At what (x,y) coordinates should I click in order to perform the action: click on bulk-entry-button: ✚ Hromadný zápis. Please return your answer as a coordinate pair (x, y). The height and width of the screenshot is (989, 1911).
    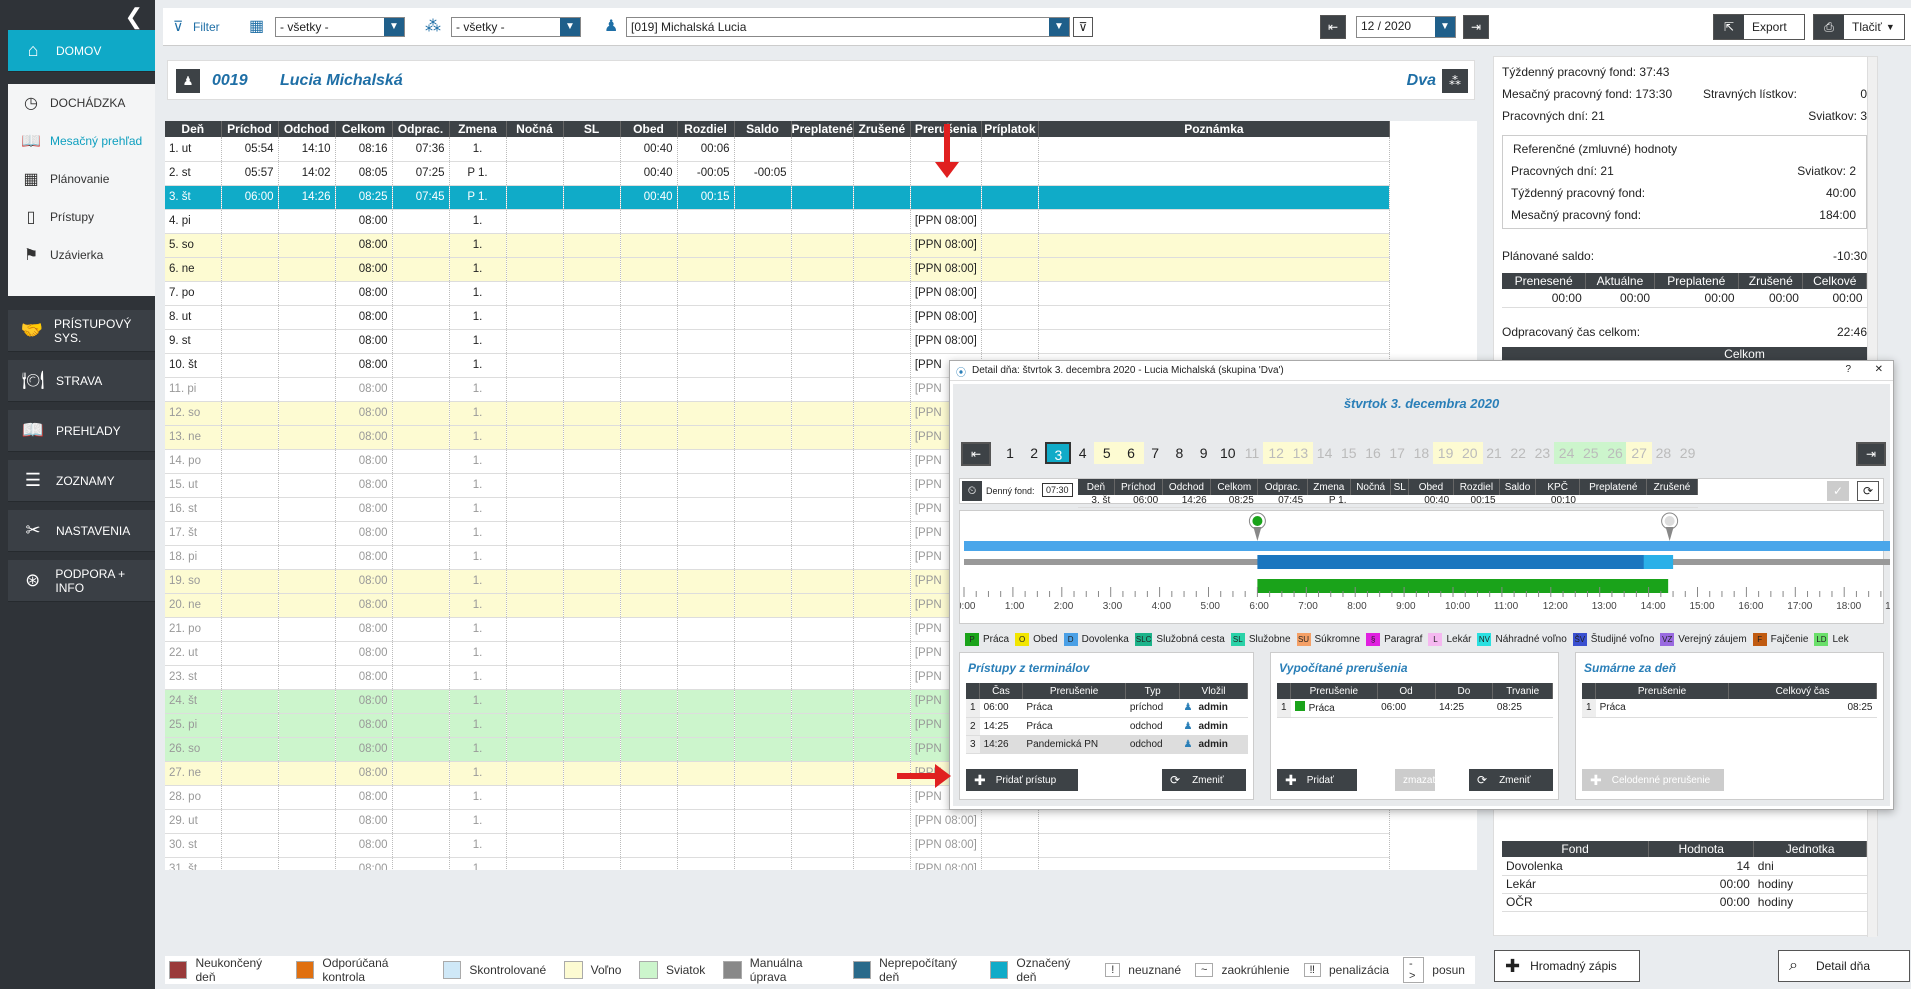
    Looking at the image, I should click on (1567, 966).